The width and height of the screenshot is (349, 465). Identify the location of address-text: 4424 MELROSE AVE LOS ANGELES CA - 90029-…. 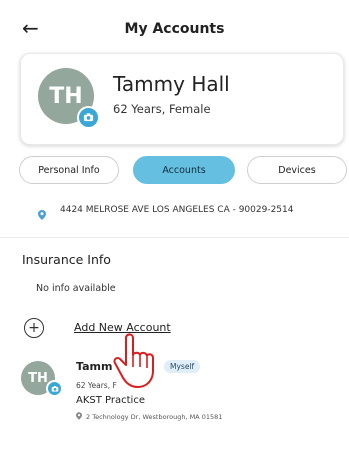
(177, 210).